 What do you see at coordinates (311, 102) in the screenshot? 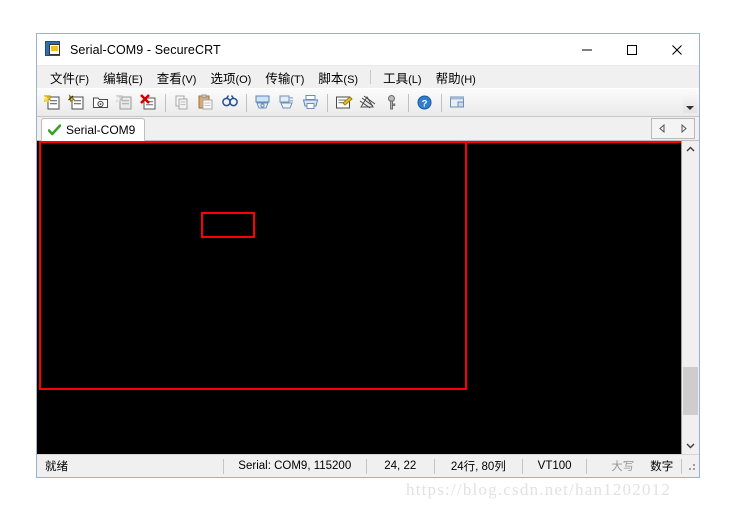
I see `print-icon` at bounding box center [311, 102].